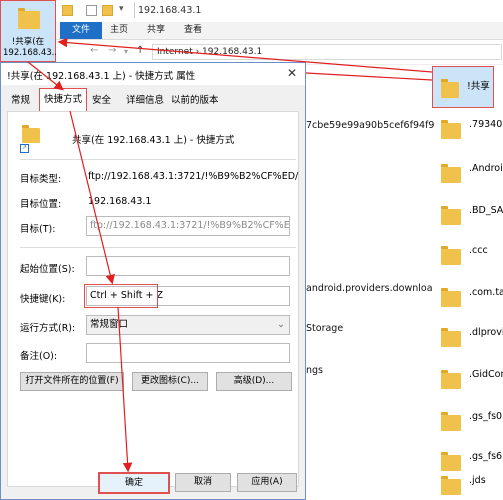  I want to click on tab-security: 安全, so click(101, 100).